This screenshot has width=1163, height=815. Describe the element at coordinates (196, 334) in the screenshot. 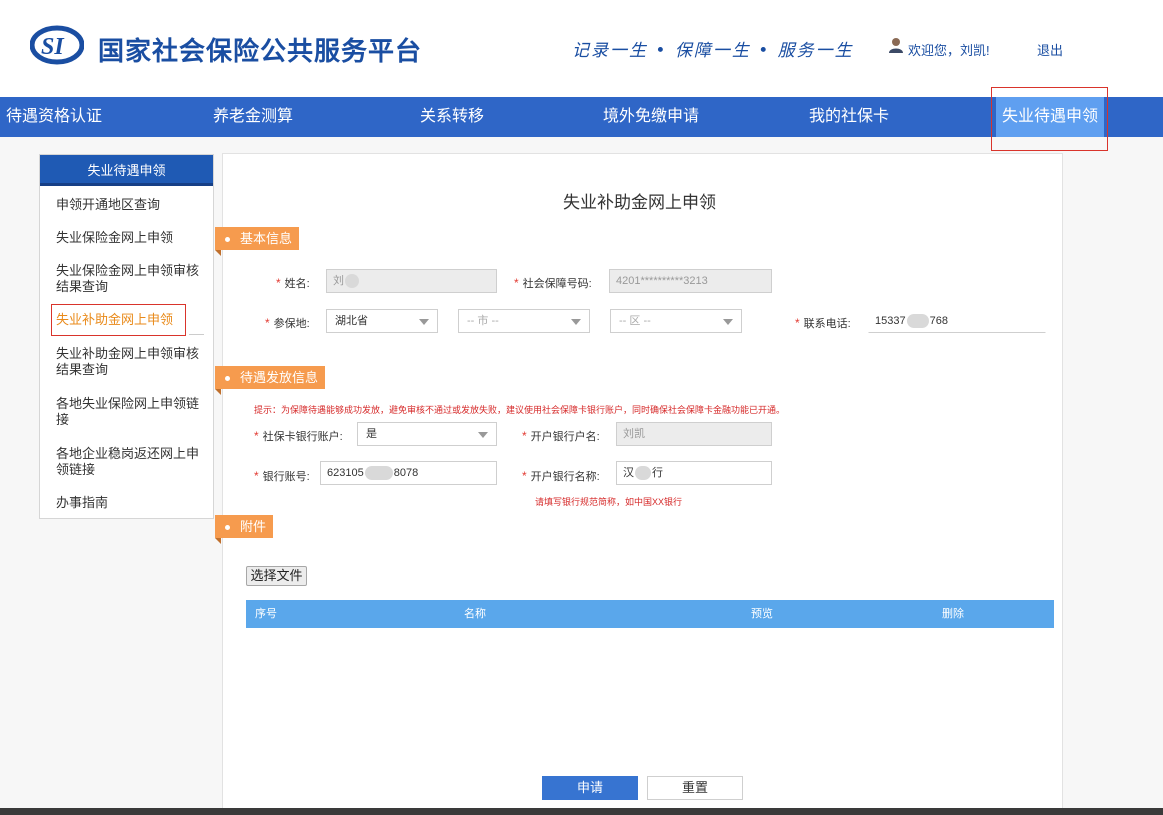

I see `divider` at that location.